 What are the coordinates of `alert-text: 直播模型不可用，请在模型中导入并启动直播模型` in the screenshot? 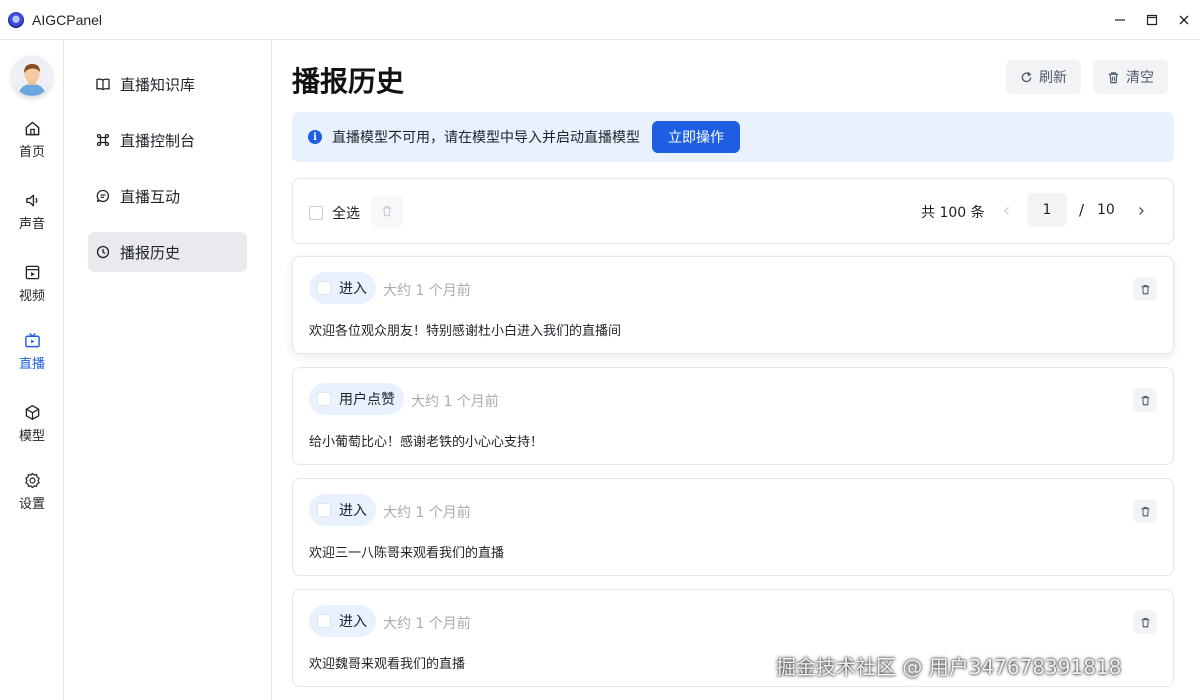 It's located at (486, 138).